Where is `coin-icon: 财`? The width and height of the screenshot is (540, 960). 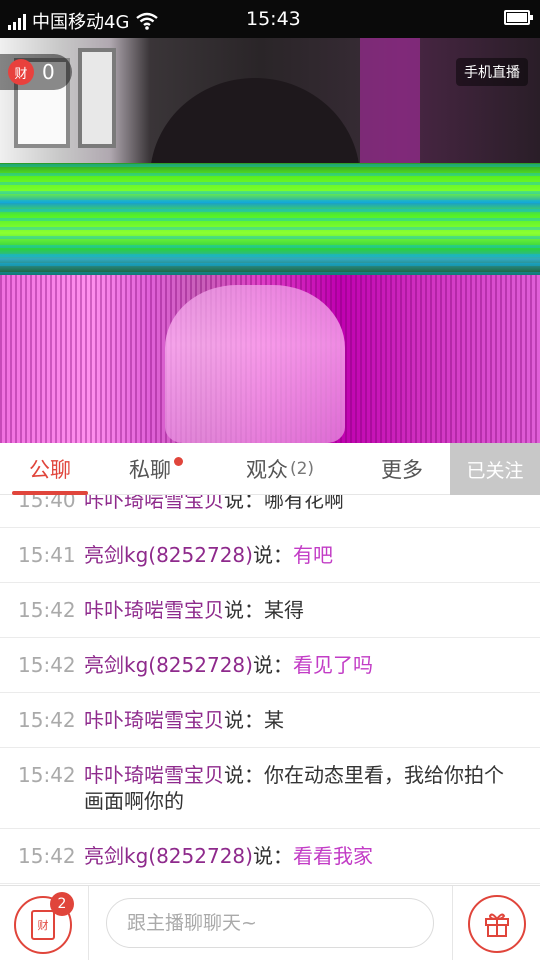 coin-icon: 财 is located at coordinates (21, 72).